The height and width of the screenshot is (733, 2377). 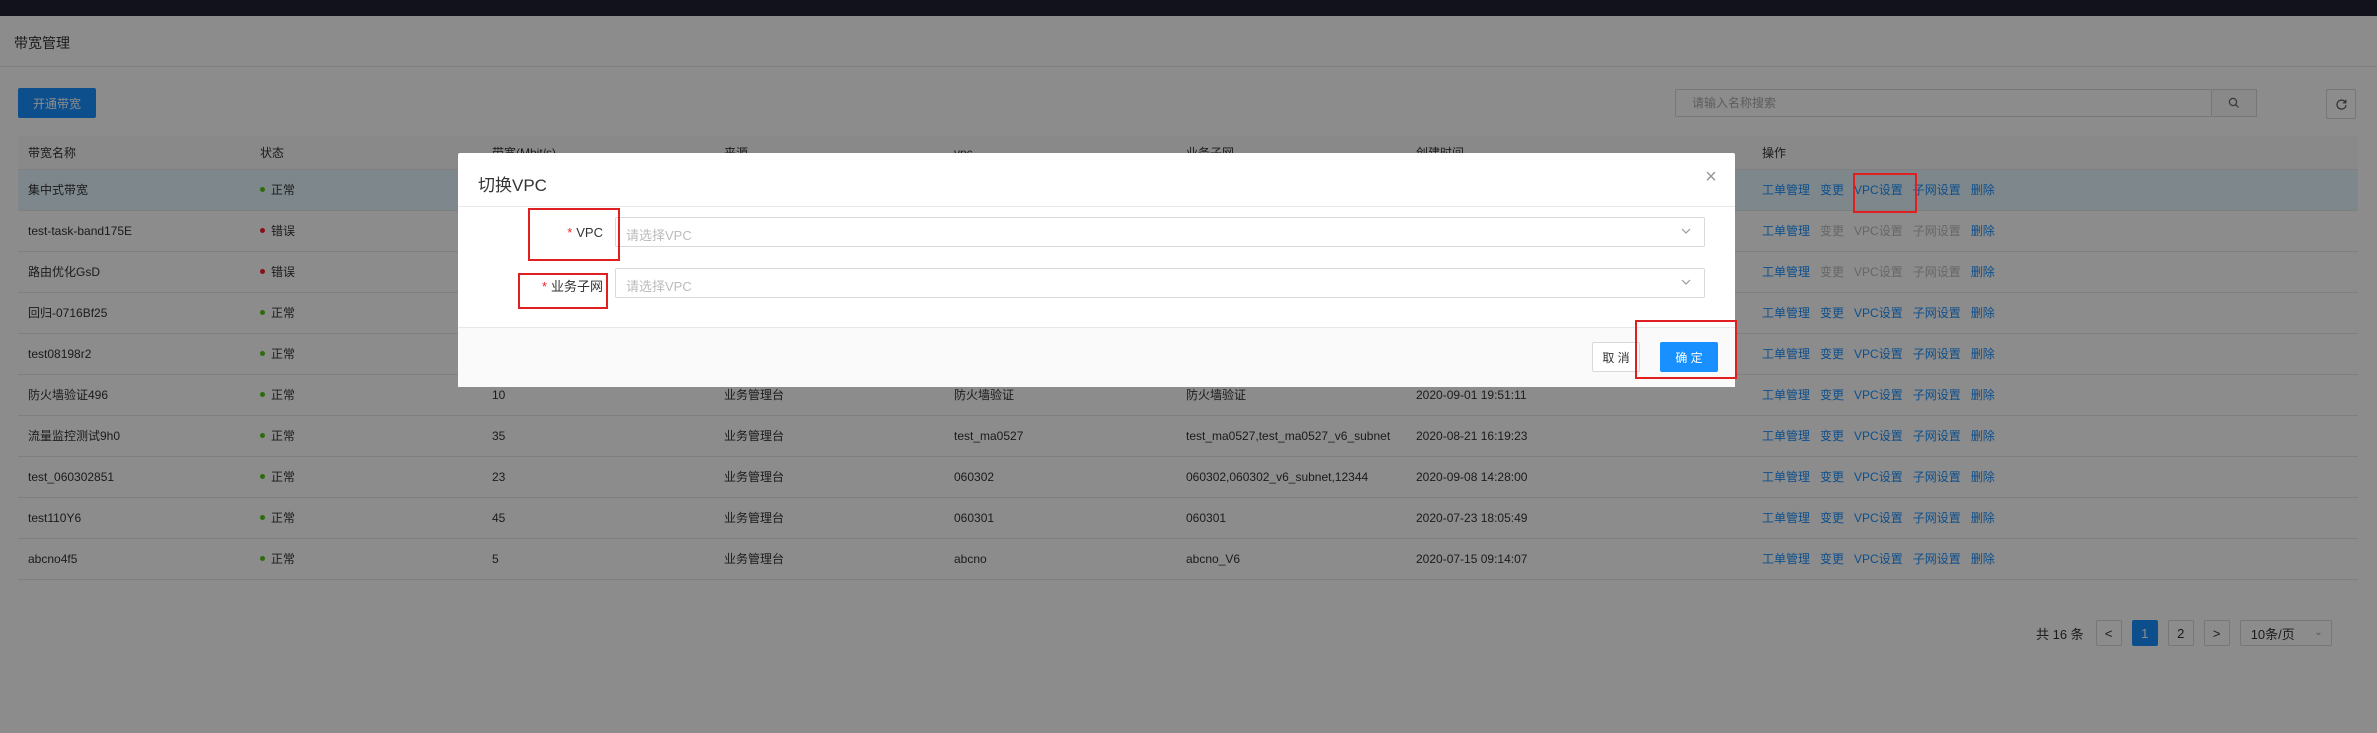 I want to click on vpc-label-text: VPC, so click(x=589, y=232).